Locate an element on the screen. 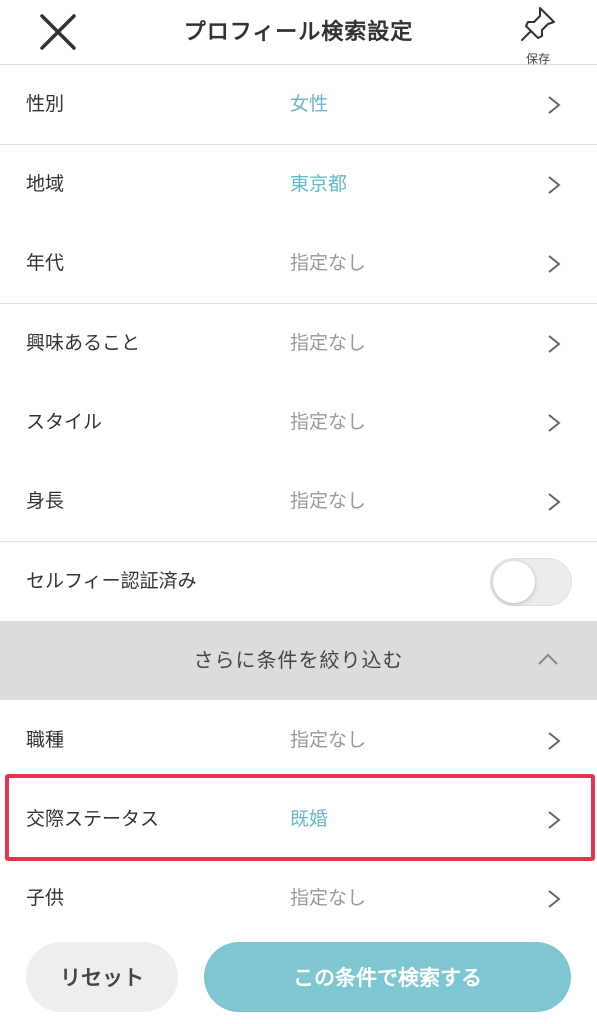  row-age: 年代 指定なし is located at coordinates (298, 264).